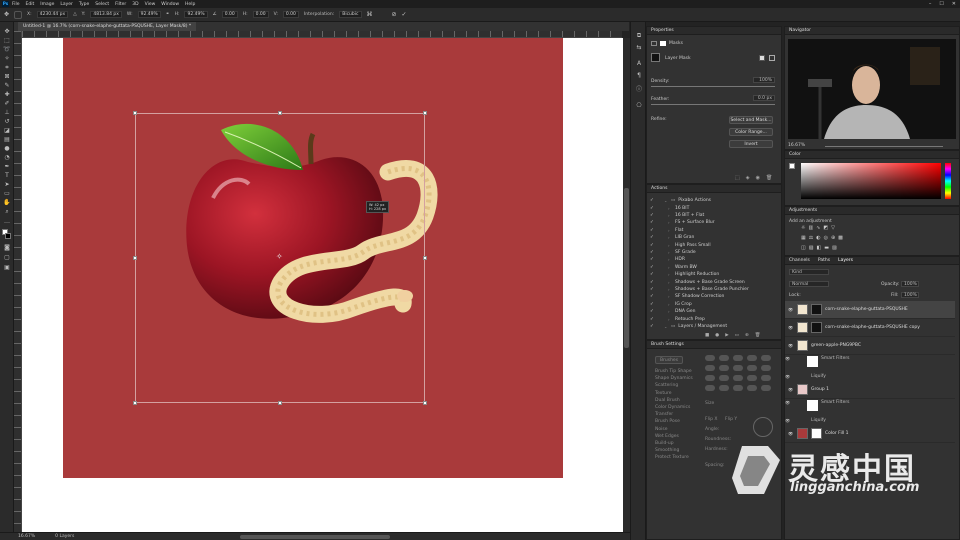 This screenshot has width=960, height=540. Describe the element at coordinates (811, 248) in the screenshot. I see `posterize-icon: ▧` at that location.